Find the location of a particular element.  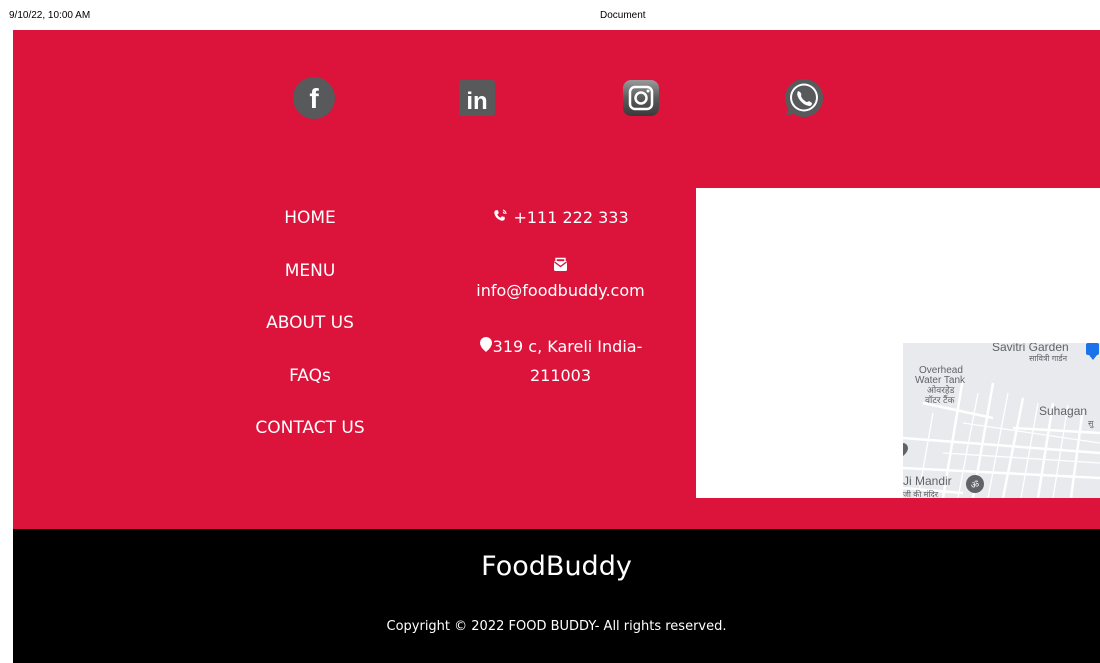

map-label-water-tank-hi: वॉटर टैंक is located at coordinates (940, 400).